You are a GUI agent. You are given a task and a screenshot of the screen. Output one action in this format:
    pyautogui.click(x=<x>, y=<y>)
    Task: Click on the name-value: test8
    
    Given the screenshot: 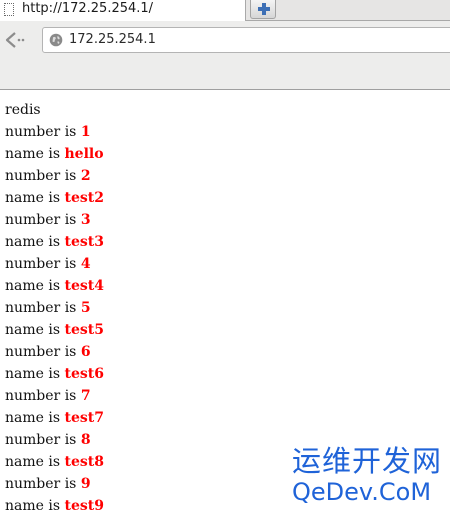 What is the action you would take?
    pyautogui.click(x=84, y=462)
    